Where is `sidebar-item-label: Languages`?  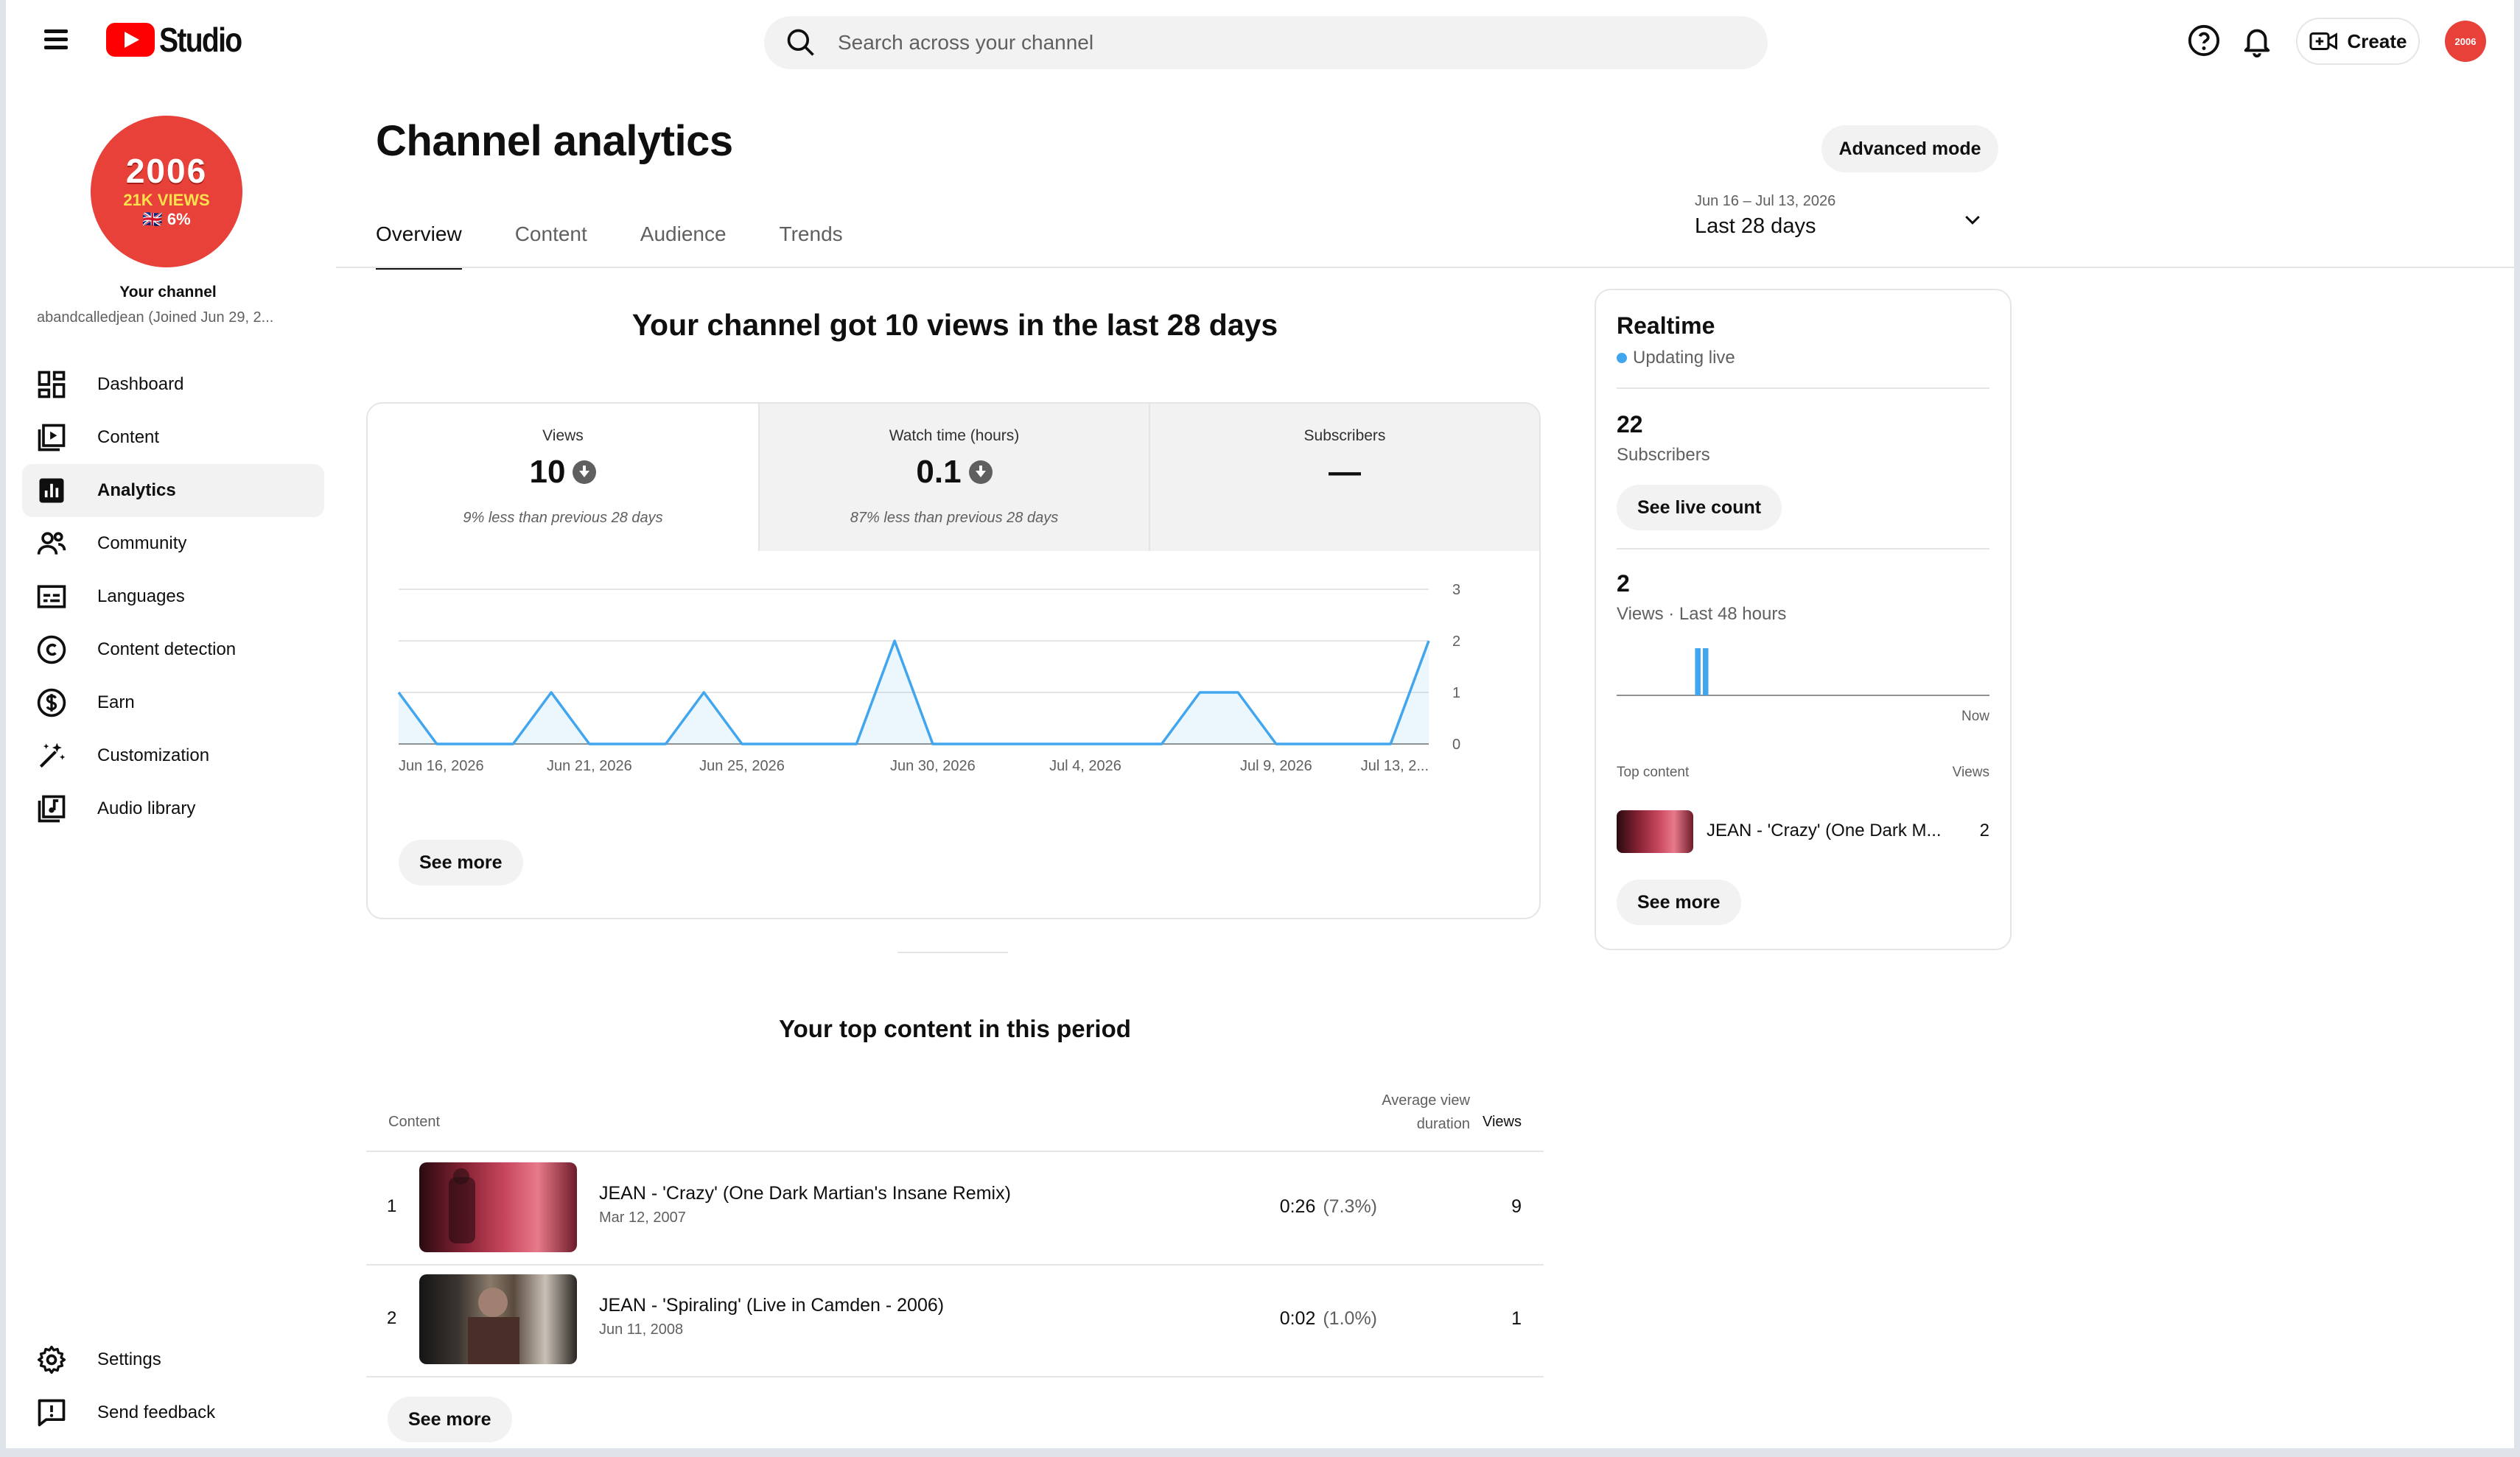
sidebar-item-label: Languages is located at coordinates (141, 596).